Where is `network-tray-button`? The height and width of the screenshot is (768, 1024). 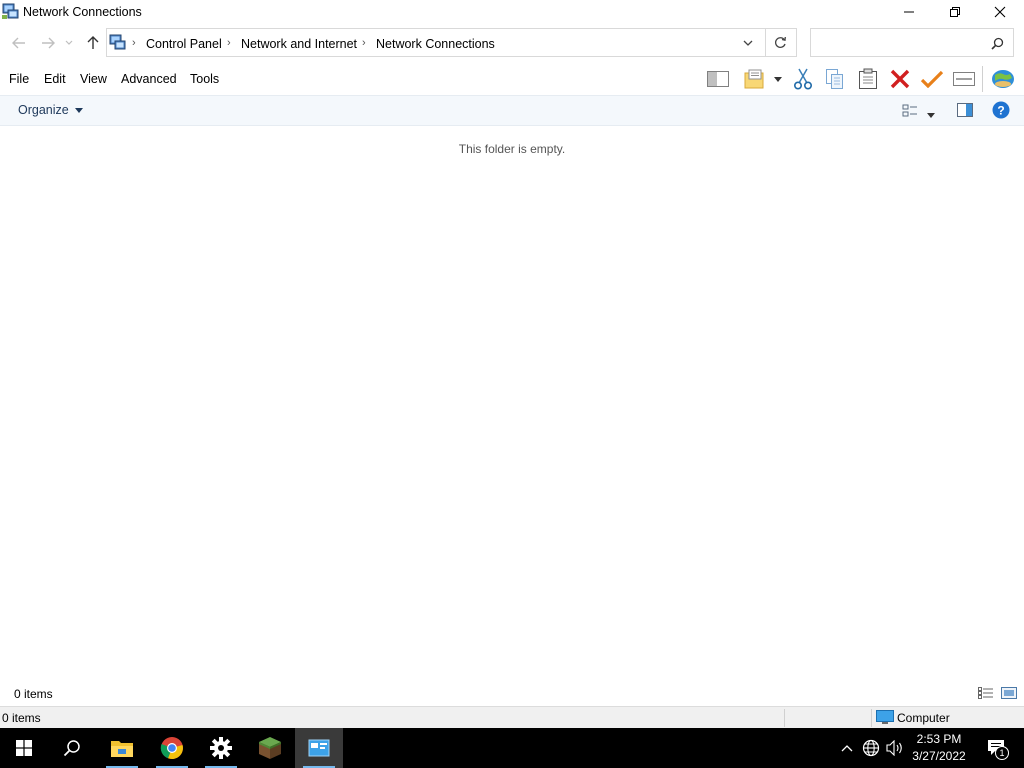 network-tray-button is located at coordinates (871, 748).